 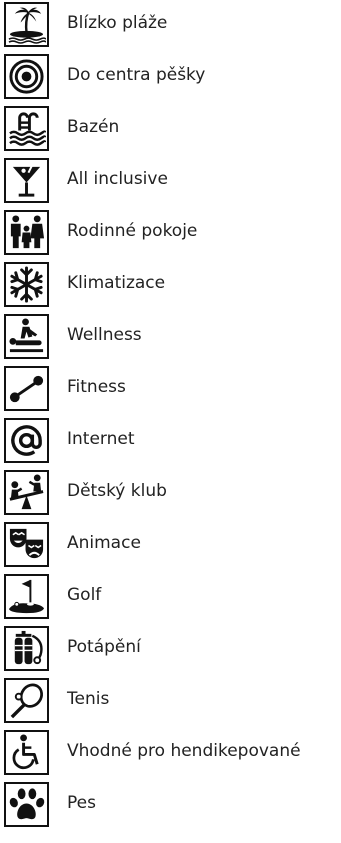 I want to click on amenity-label: Tenis, so click(x=88, y=699).